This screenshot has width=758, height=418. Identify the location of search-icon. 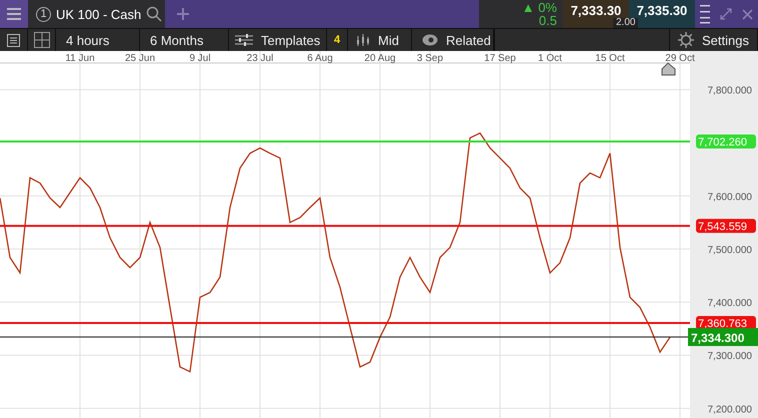
(154, 14).